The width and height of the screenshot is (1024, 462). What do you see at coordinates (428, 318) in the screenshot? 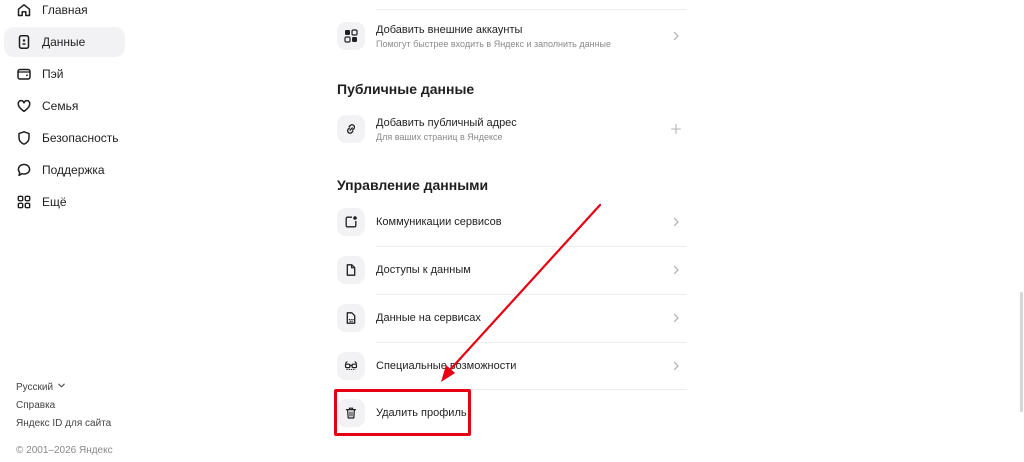
I see `row-title: Данные на сервисах` at bounding box center [428, 318].